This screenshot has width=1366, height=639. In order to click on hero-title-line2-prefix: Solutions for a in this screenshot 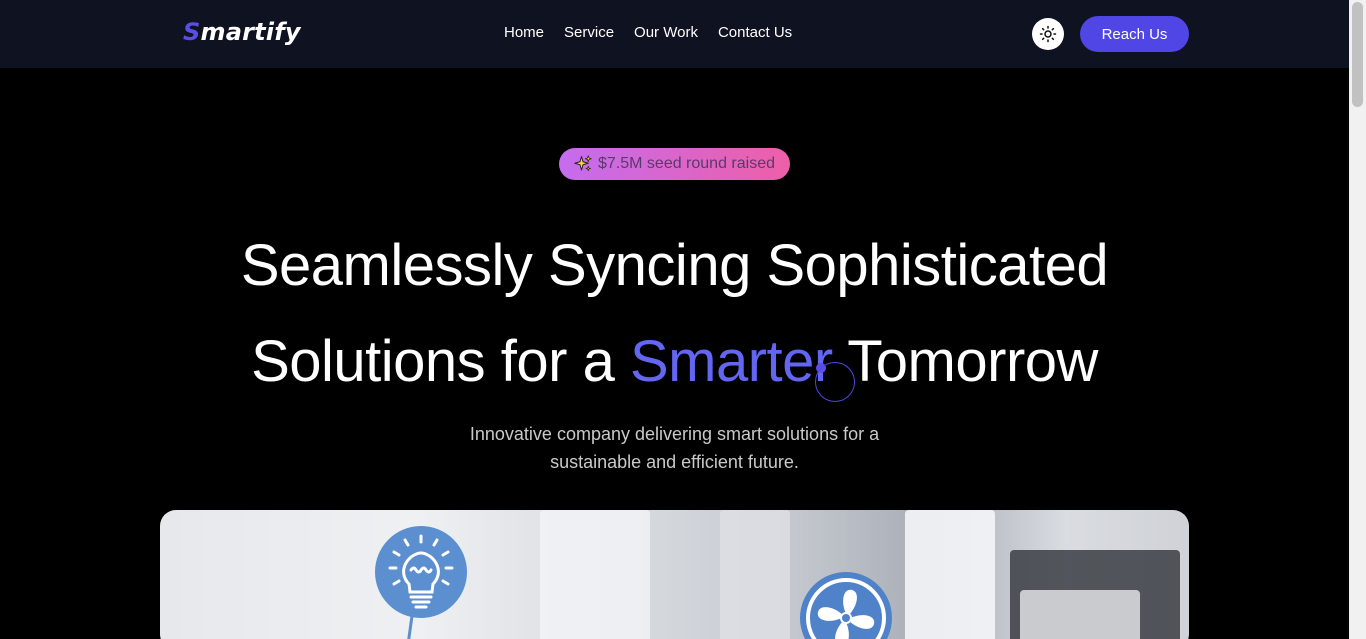, I will do `click(440, 361)`.